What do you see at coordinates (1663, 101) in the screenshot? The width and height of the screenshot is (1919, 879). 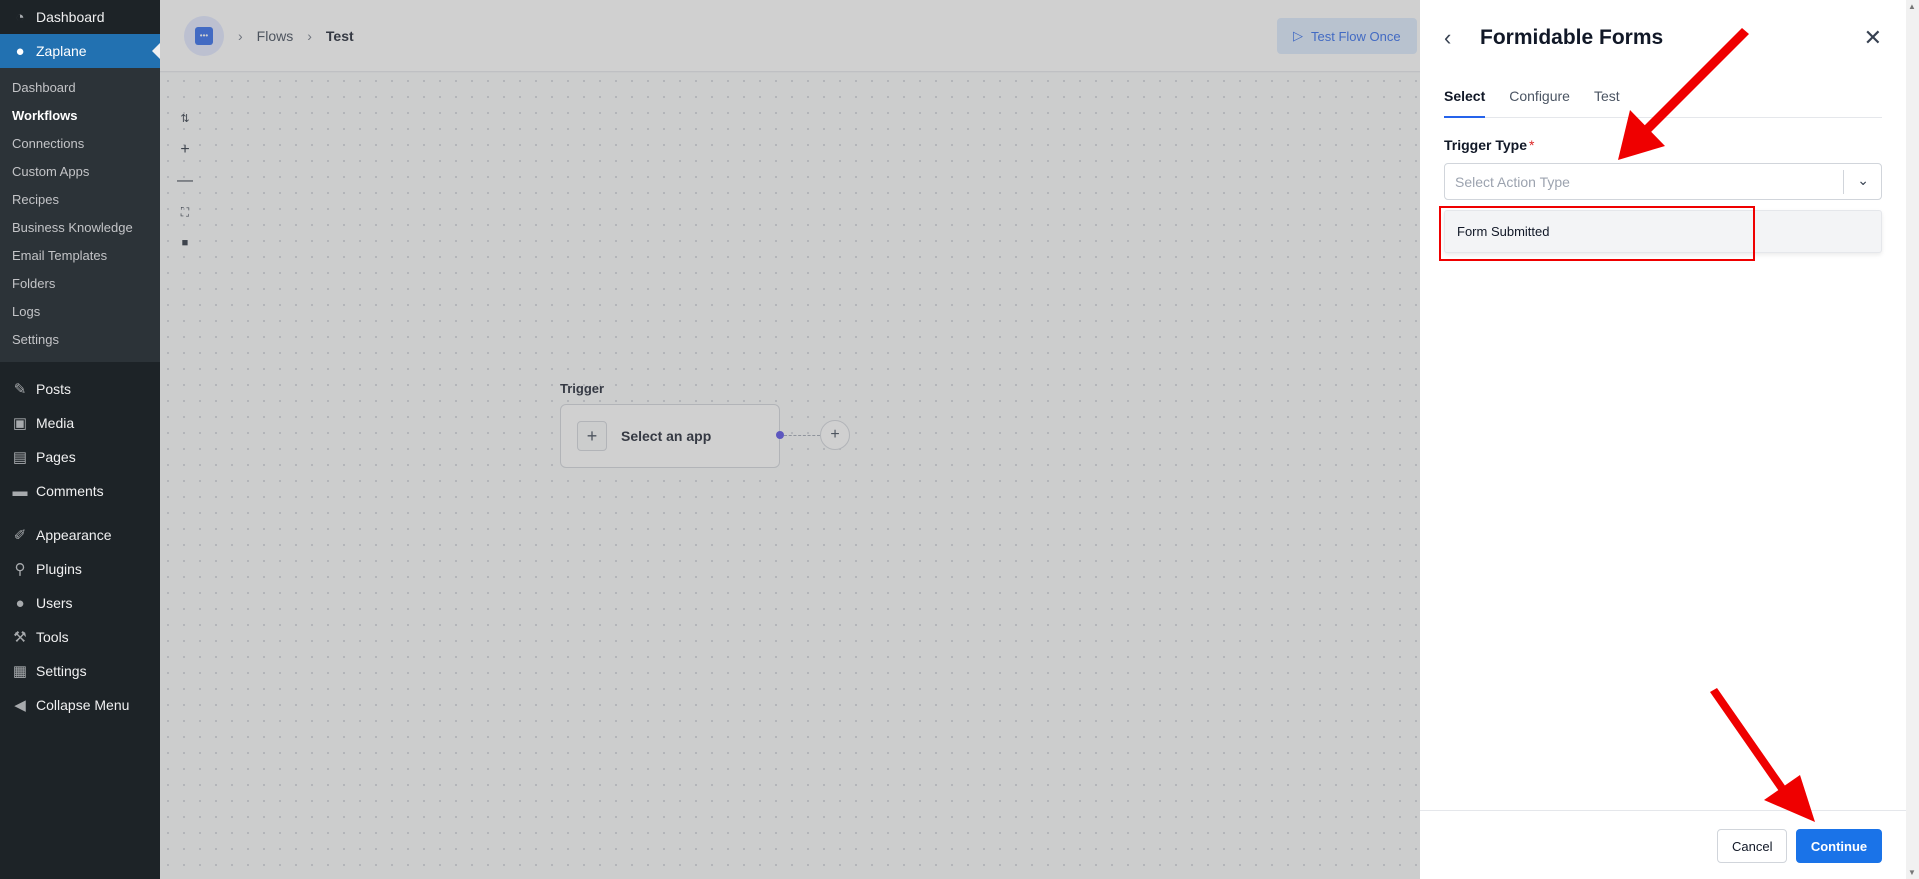 I see `panel-tabs: Select Configure Test` at bounding box center [1663, 101].